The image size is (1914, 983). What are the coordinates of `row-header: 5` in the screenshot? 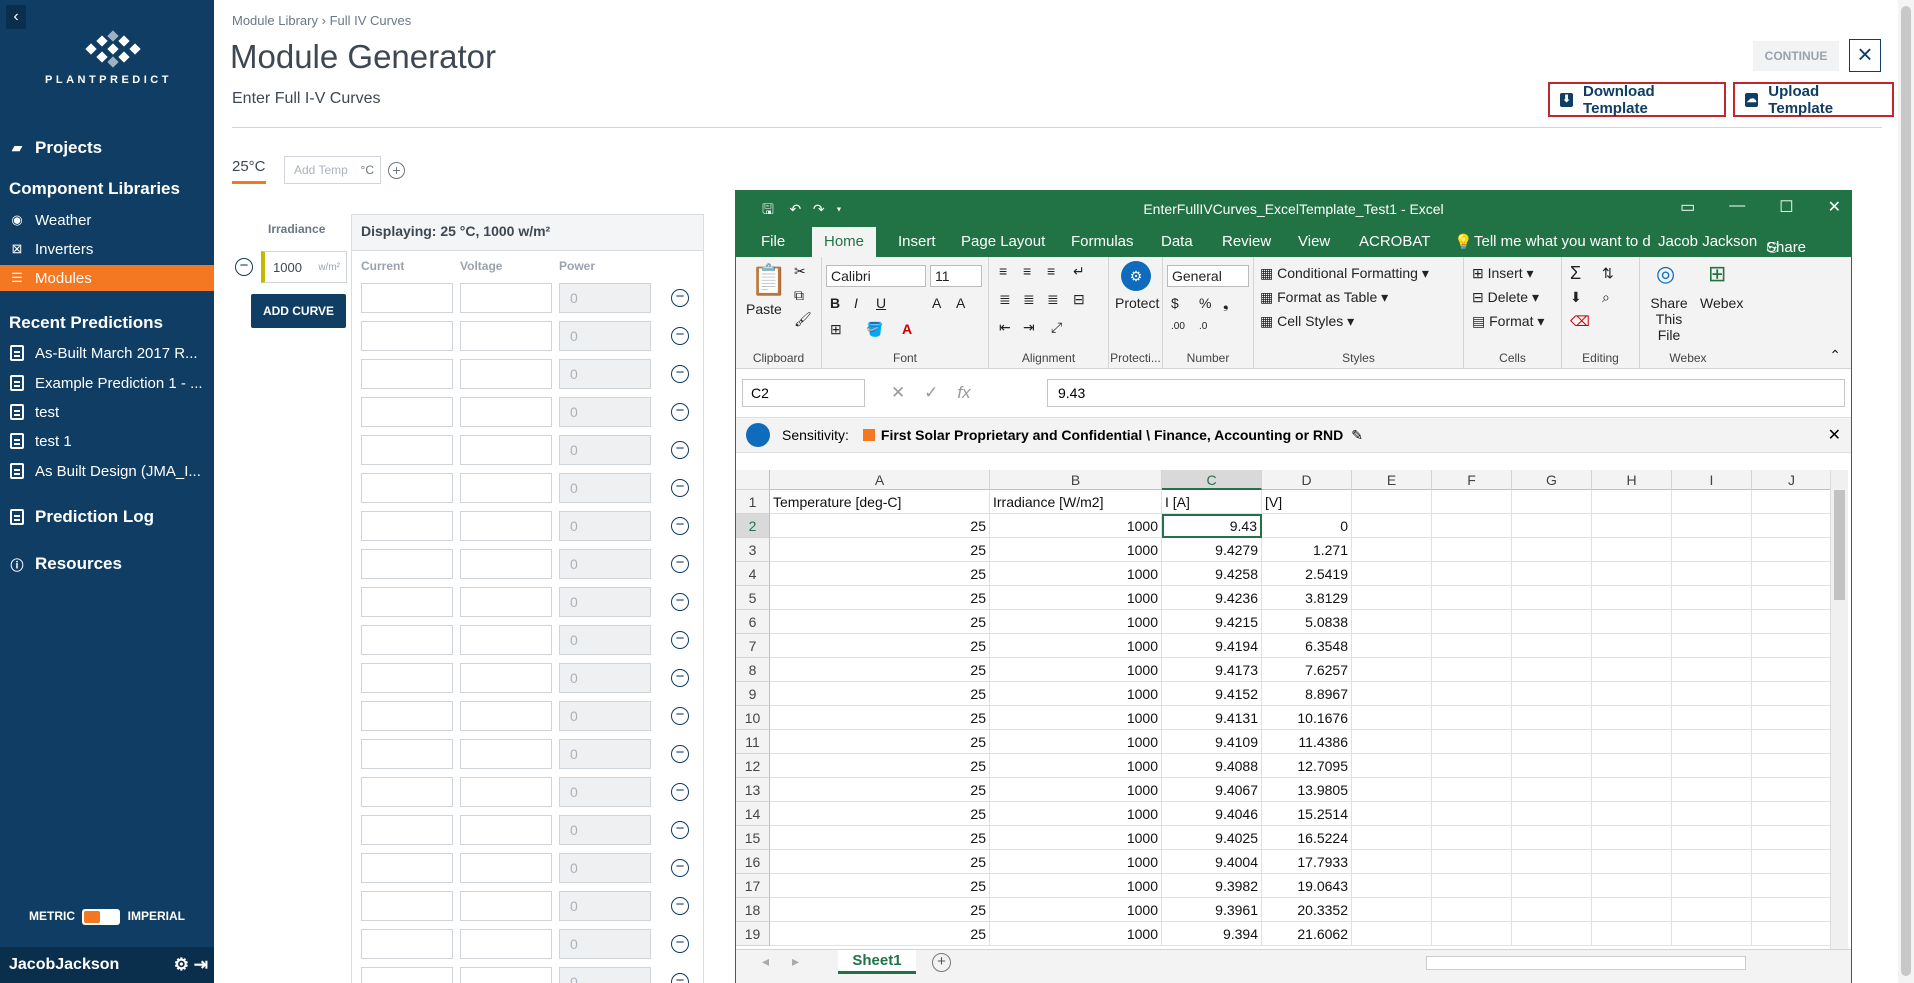 It's located at (753, 598).